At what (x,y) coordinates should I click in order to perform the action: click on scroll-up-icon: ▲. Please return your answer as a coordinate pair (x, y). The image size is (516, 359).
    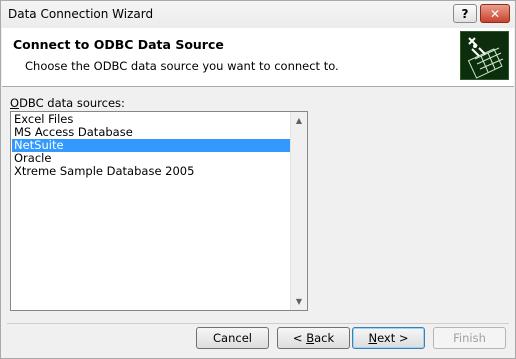
    Looking at the image, I should click on (299, 120).